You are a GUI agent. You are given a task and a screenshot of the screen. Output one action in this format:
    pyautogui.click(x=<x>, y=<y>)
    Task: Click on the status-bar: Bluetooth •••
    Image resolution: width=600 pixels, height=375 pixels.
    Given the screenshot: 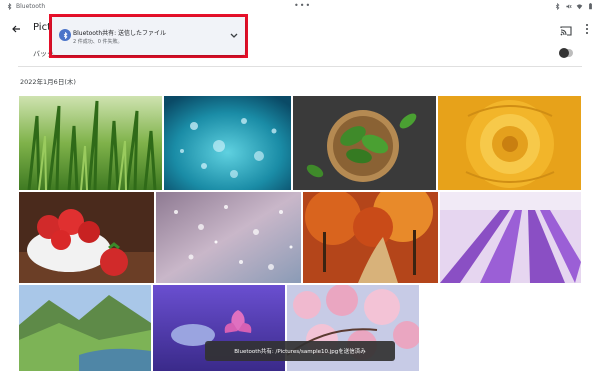 What is the action you would take?
    pyautogui.click(x=300, y=7)
    